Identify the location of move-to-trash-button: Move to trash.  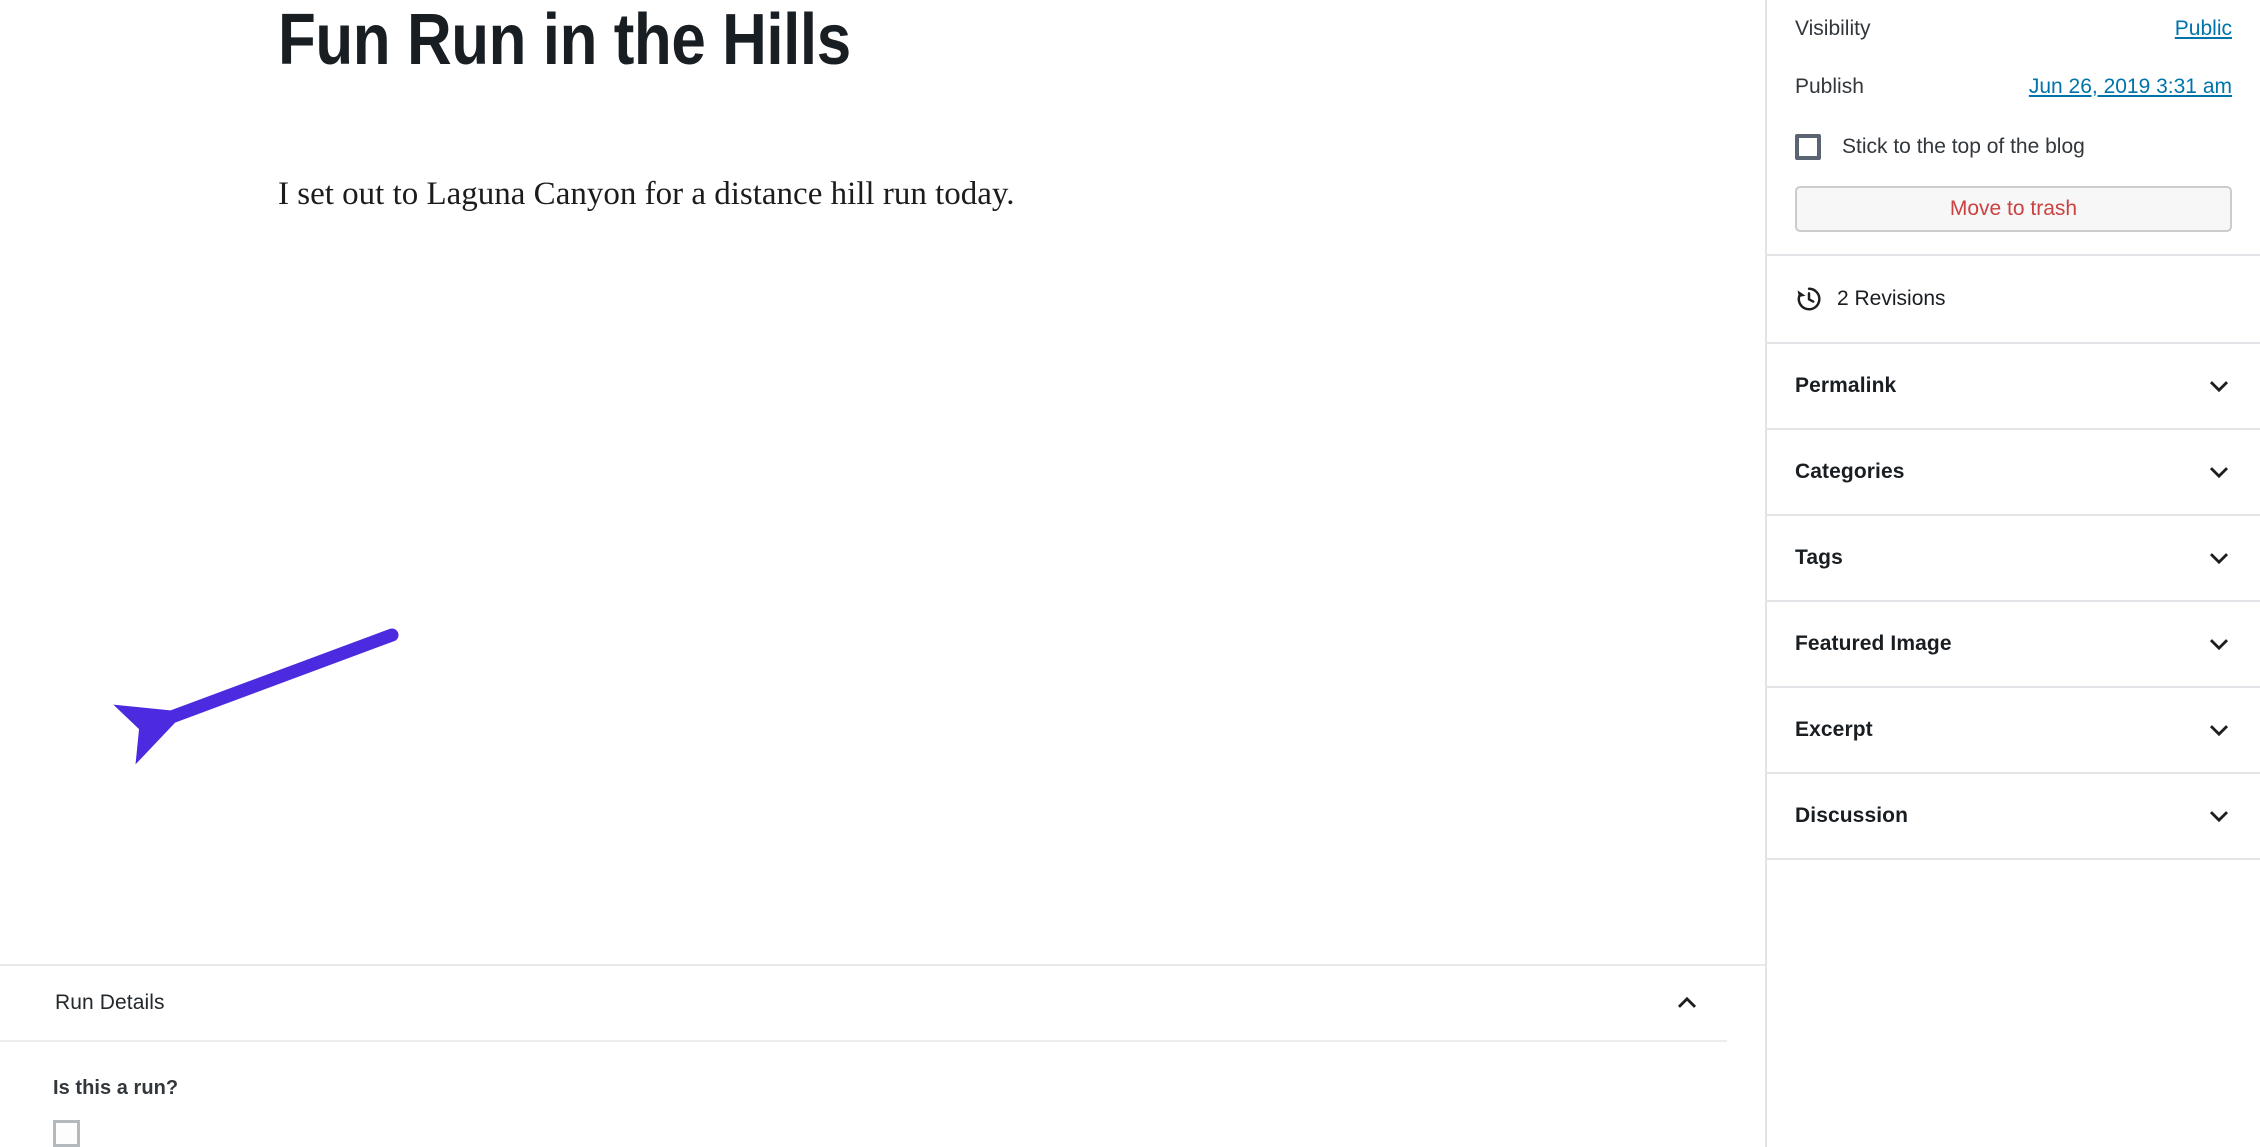
(2013, 209).